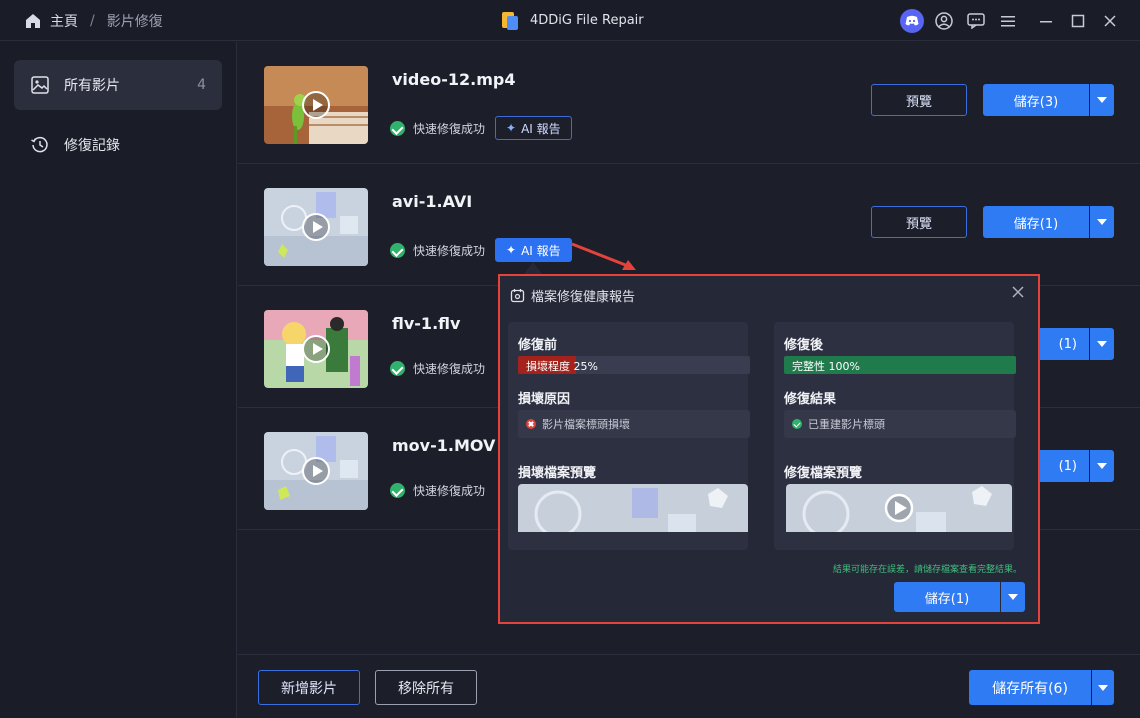 This screenshot has width=1140, height=718. I want to click on maximize-icon, so click(1078, 20).